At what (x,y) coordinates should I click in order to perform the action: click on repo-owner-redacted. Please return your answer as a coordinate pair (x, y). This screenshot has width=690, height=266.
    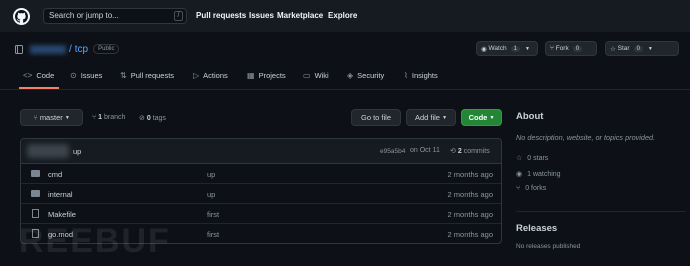
    Looking at the image, I should click on (48, 49).